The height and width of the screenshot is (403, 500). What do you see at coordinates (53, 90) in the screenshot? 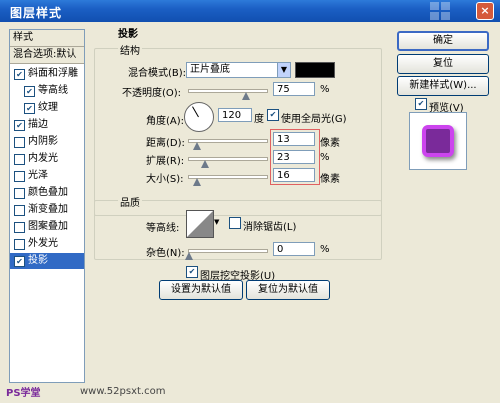
I see `style-item-label: 等高线` at bounding box center [53, 90].